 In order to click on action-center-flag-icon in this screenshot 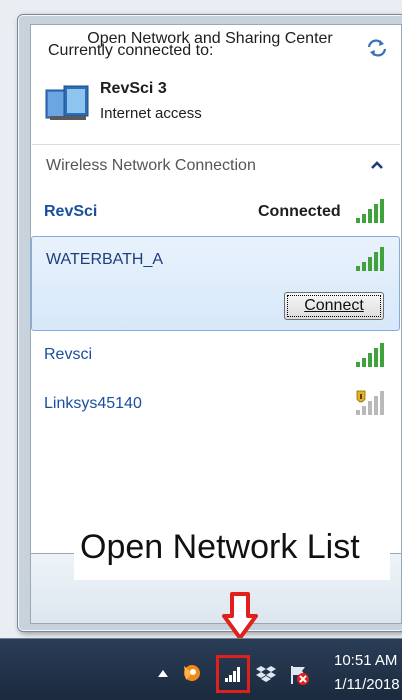, I will do `click(299, 675)`.